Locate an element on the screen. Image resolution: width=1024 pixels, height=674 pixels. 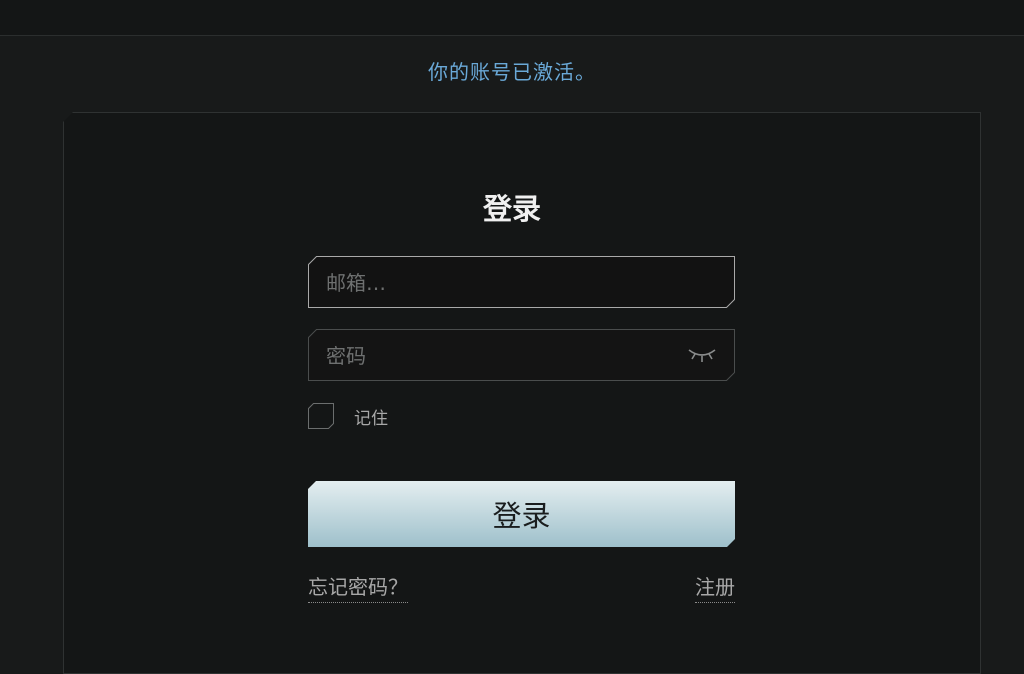
eye-closed-icon is located at coordinates (702, 355).